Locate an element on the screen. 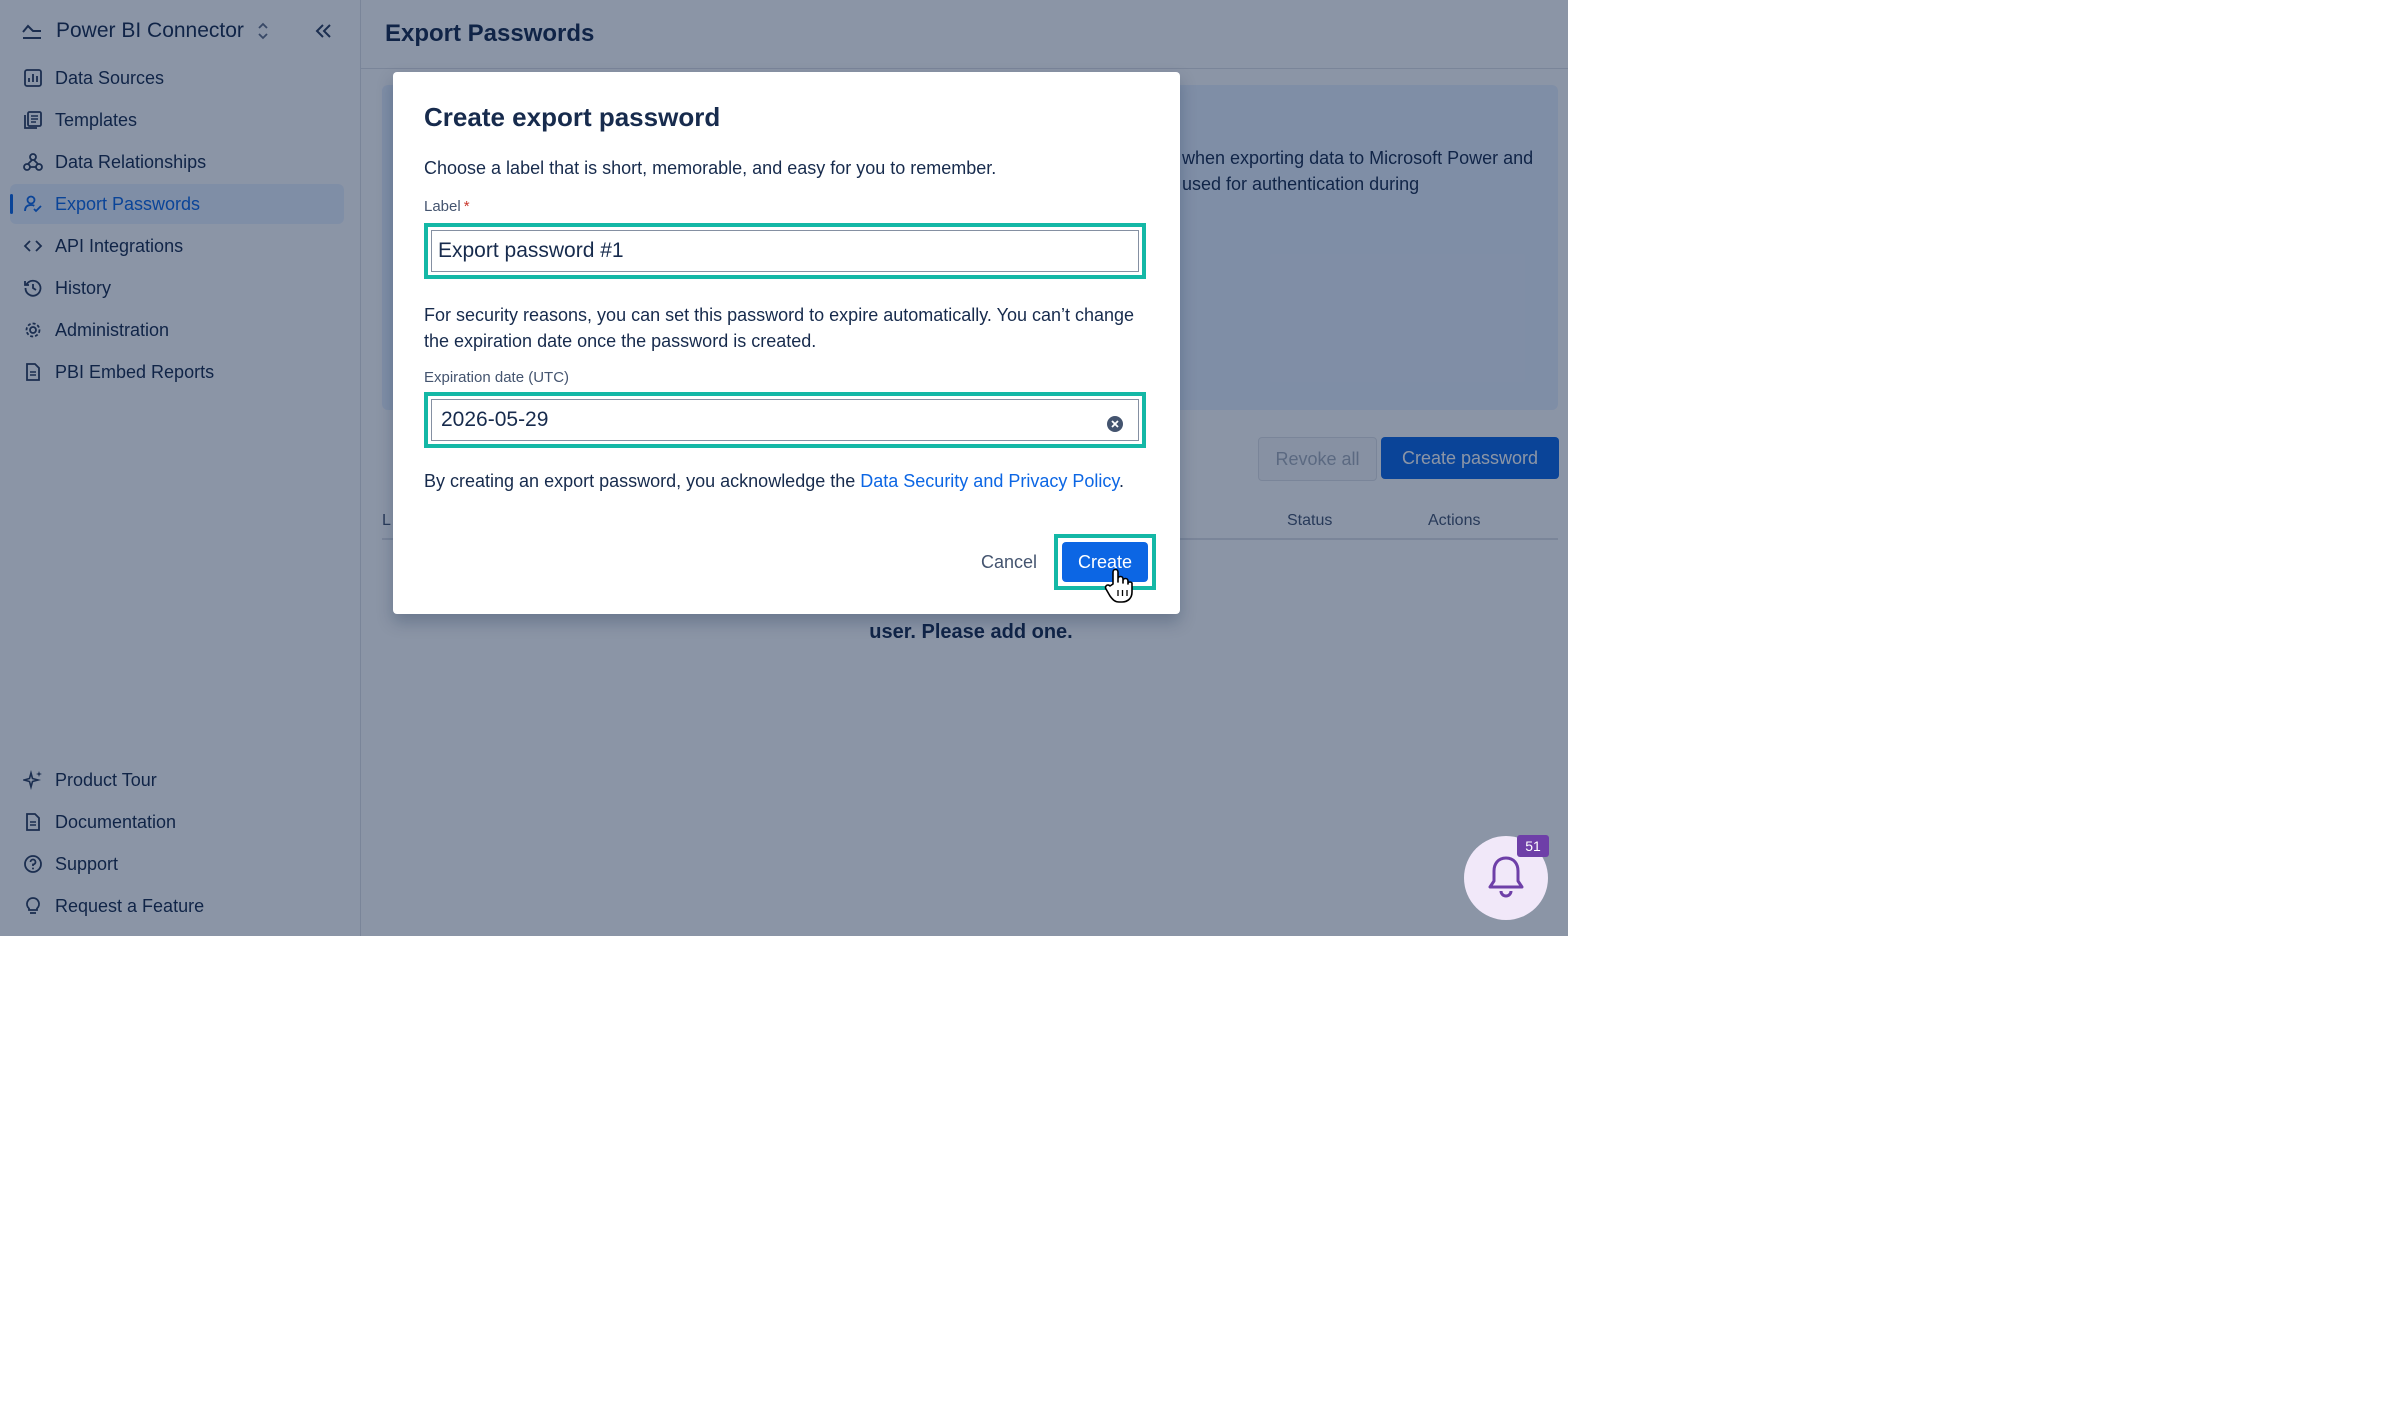 This screenshot has width=2388, height=1426. label-input-highlight: Export password #1 is located at coordinates (785, 251).